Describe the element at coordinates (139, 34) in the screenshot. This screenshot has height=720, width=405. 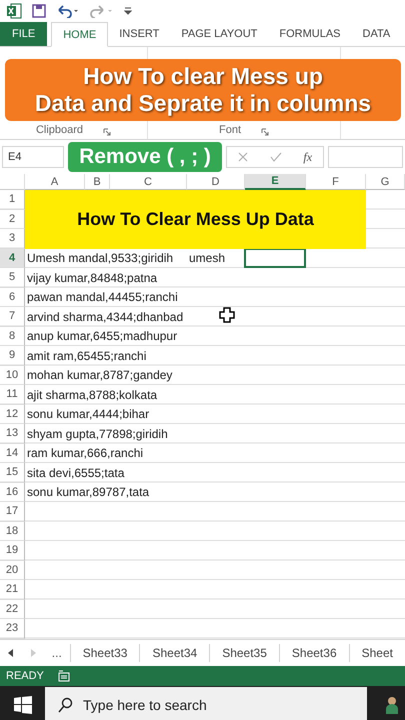
I see `ribbon-tab: INSERT` at that location.